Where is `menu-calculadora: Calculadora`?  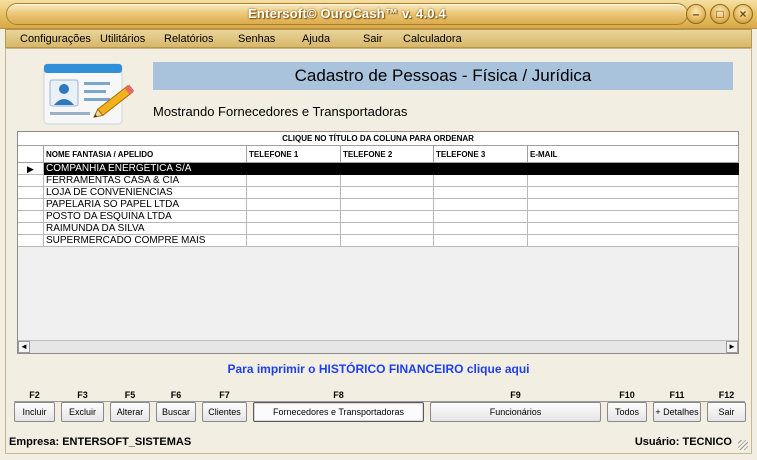
menu-calculadora: Calculadora is located at coordinates (432, 39).